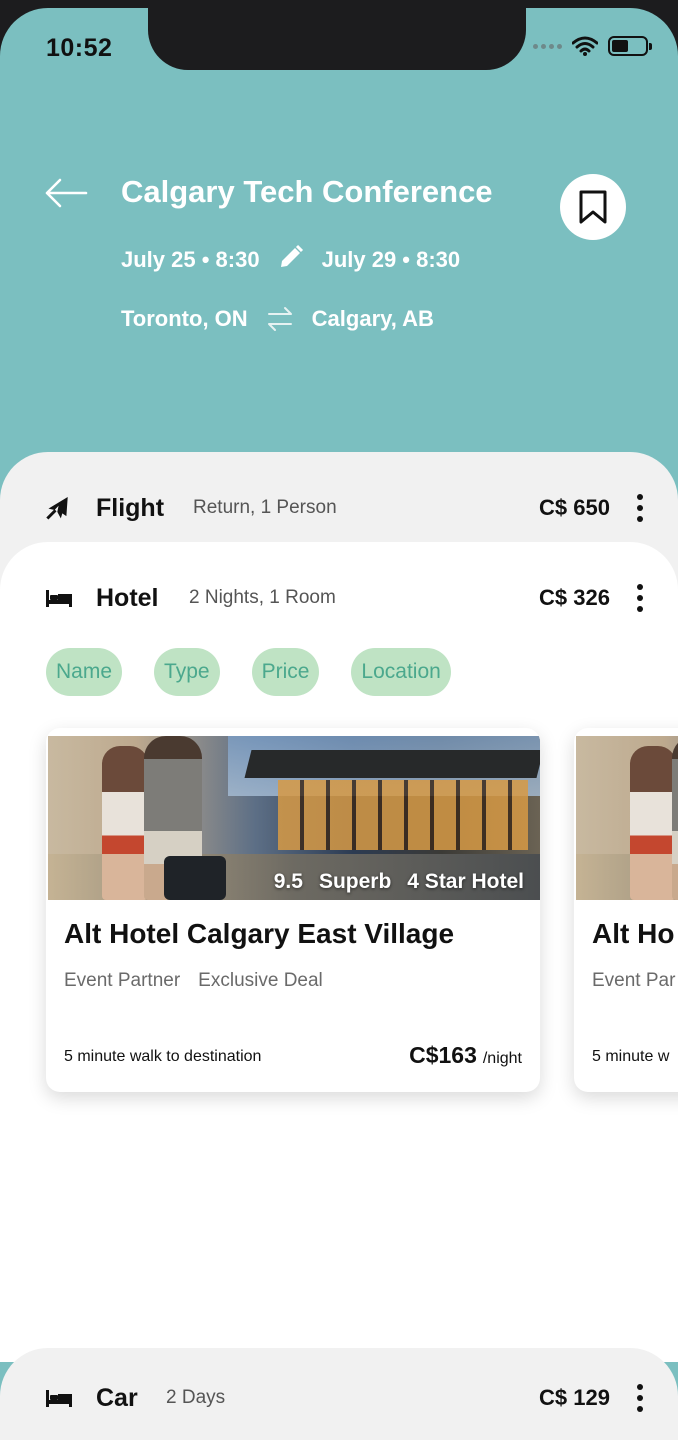  Describe the element at coordinates (196, 1397) in the screenshot. I see `car-detail: 2 Days` at that location.